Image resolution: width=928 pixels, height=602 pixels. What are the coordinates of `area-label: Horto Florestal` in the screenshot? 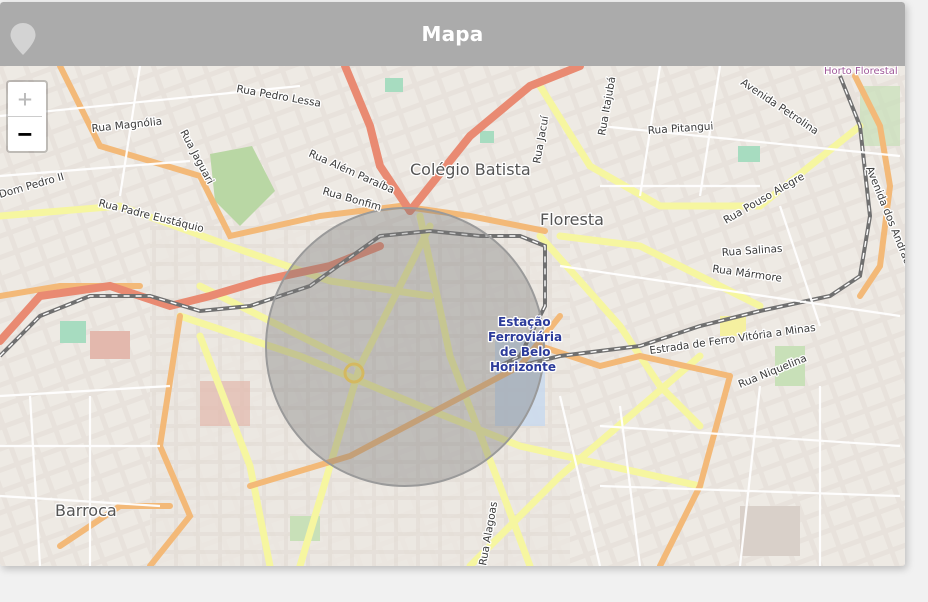 It's located at (861, 71).